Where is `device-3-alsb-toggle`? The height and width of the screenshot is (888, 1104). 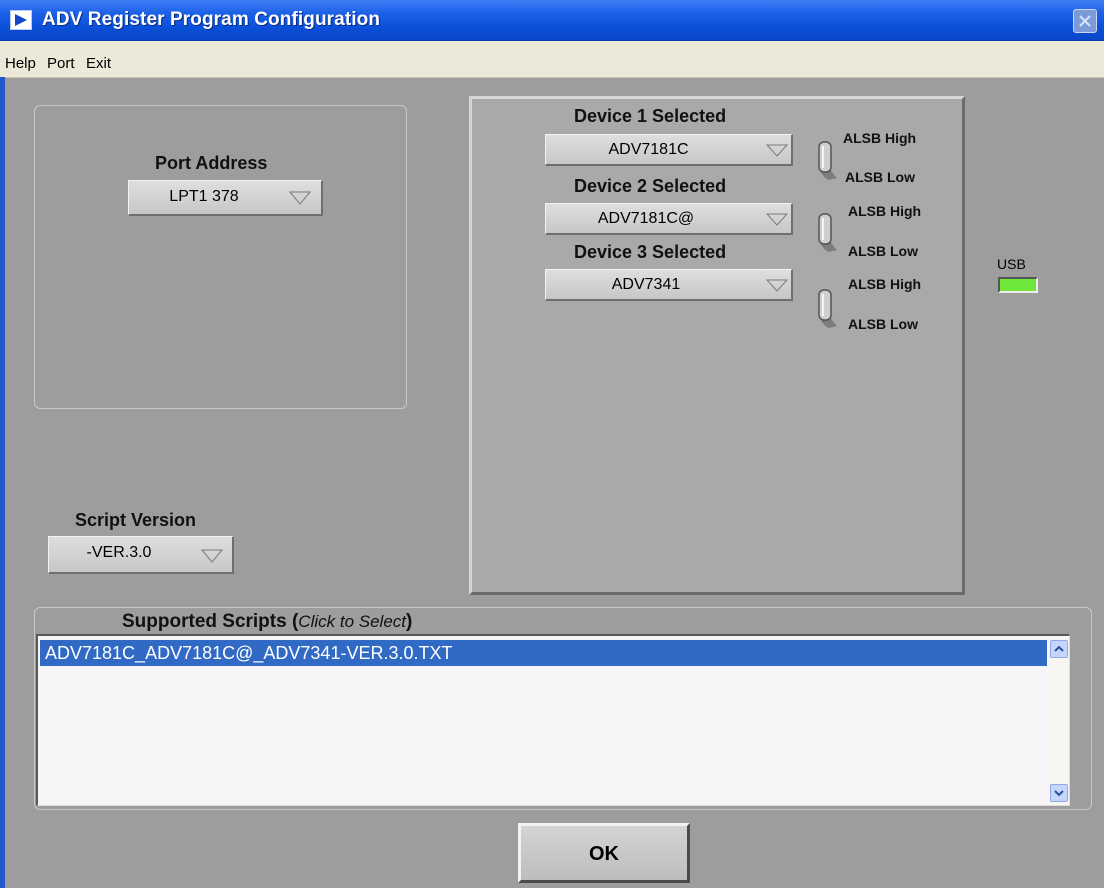
device-3-alsb-toggle is located at coordinates (827, 309).